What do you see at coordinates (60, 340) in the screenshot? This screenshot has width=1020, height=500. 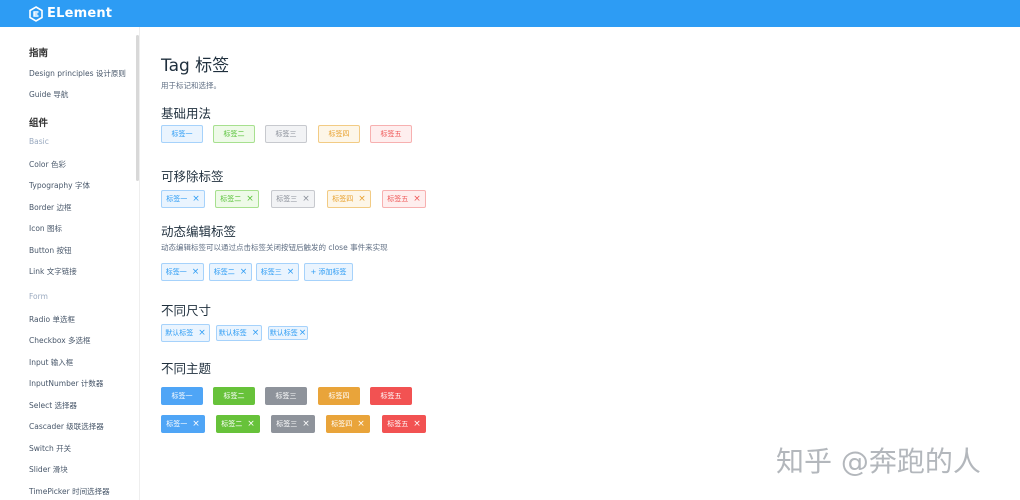 I see `sidebar-item-checkbox: Checkbox 多选框` at bounding box center [60, 340].